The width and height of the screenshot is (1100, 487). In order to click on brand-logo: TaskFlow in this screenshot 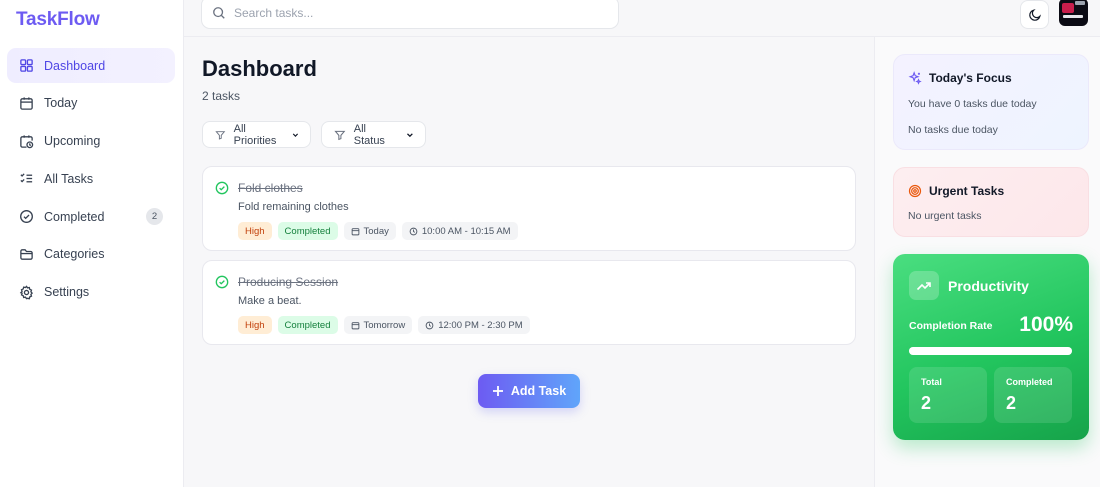, I will do `click(58, 20)`.